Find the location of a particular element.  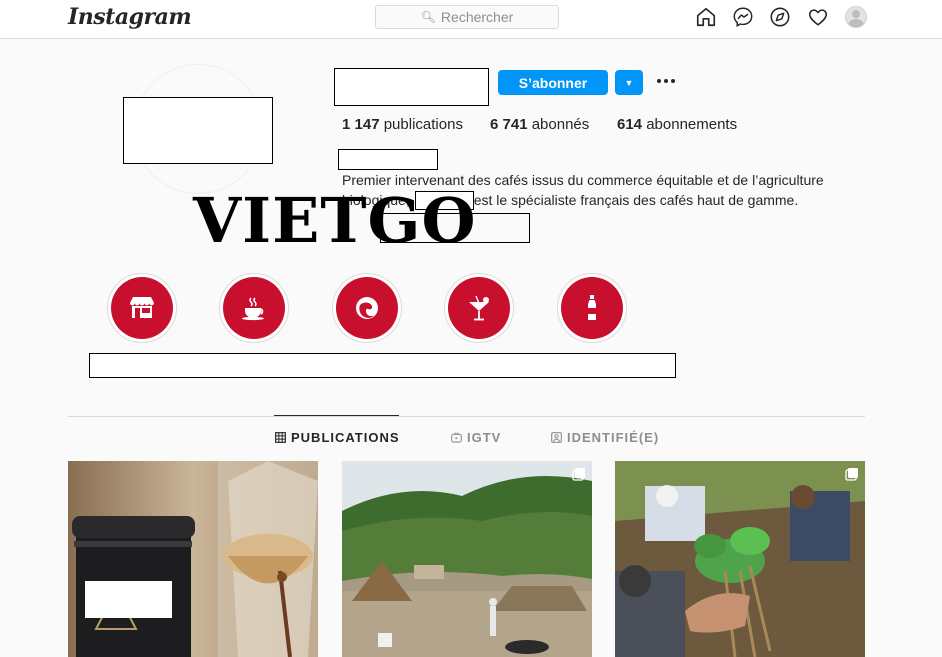

redacted-full-name is located at coordinates (388, 159).